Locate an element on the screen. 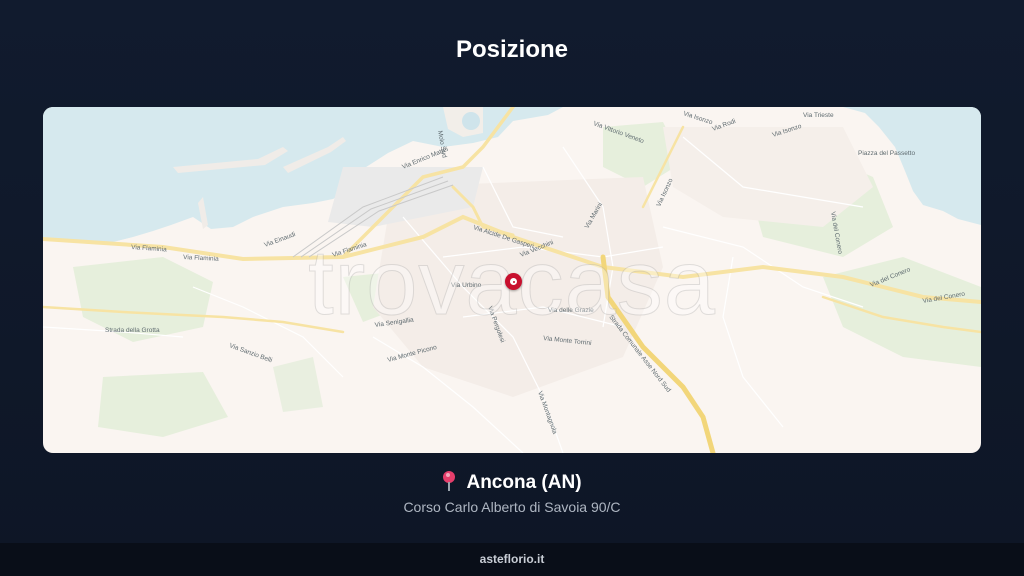 The height and width of the screenshot is (576, 1024). location-title-row: Ancona (AN) is located at coordinates (512, 482).